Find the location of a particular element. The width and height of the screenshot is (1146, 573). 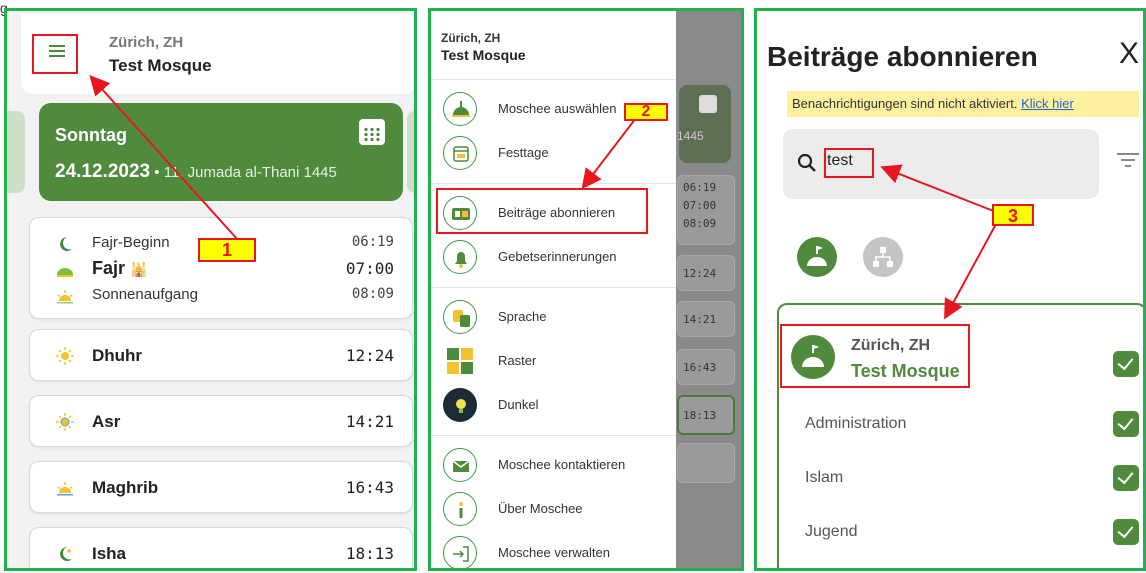

annotation-number: 2 is located at coordinates (646, 112).